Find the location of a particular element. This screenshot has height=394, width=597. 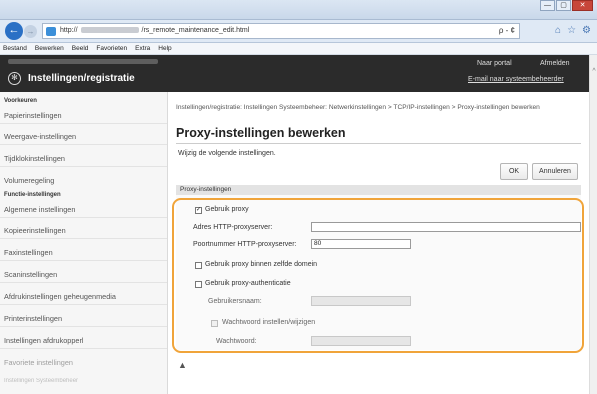

home-icon: ⌂ is located at coordinates (558, 30).